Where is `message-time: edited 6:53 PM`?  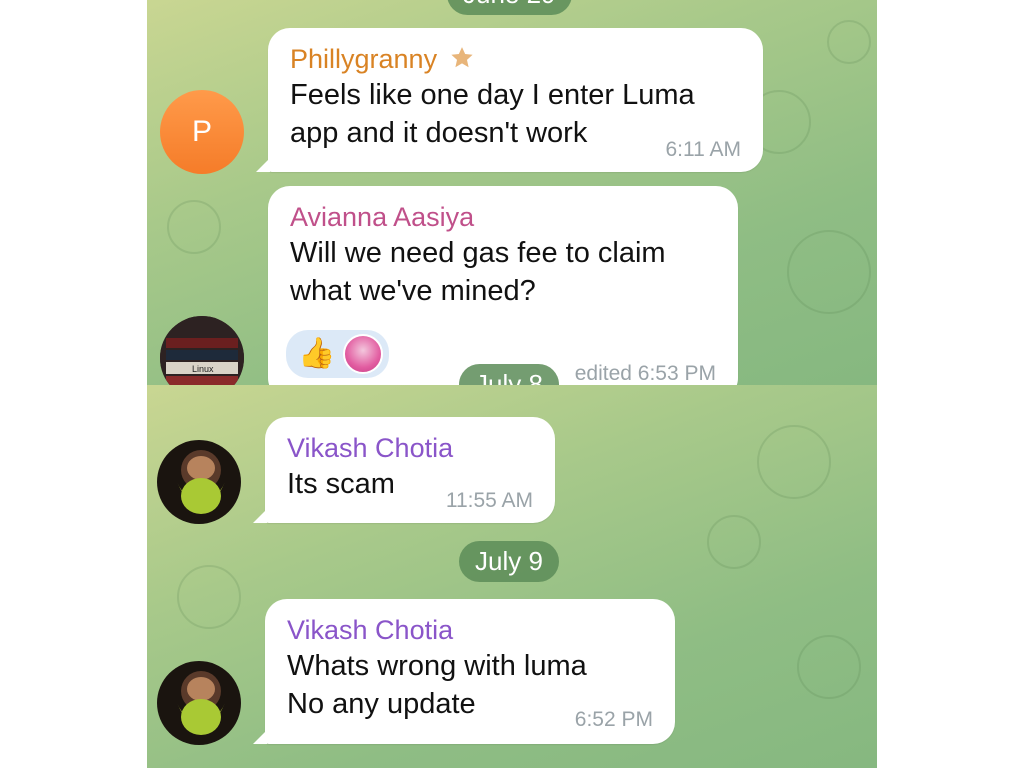 message-time: edited 6:53 PM is located at coordinates (645, 373).